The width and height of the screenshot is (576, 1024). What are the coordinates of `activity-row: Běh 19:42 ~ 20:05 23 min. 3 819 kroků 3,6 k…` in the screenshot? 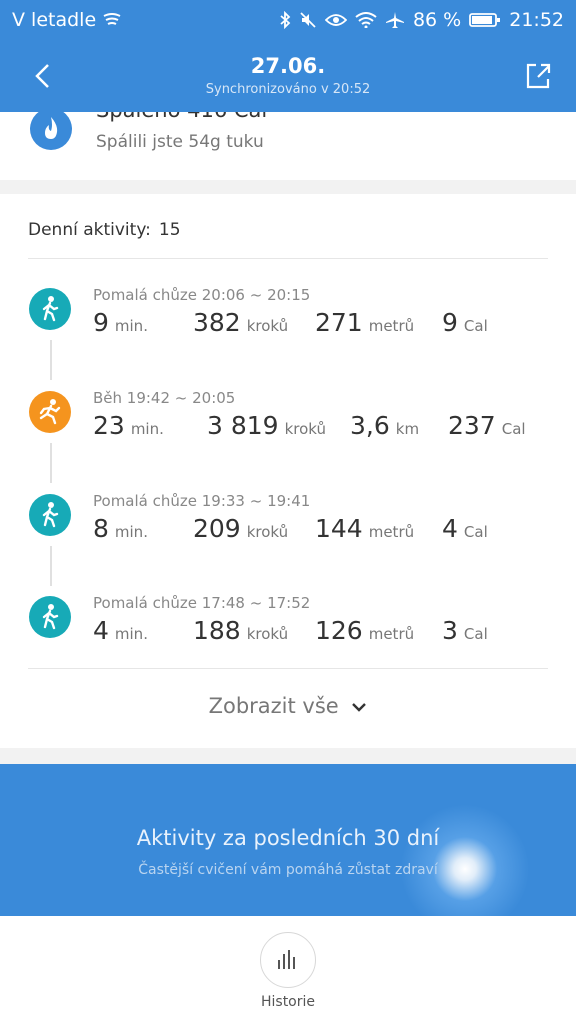 It's located at (288, 434).